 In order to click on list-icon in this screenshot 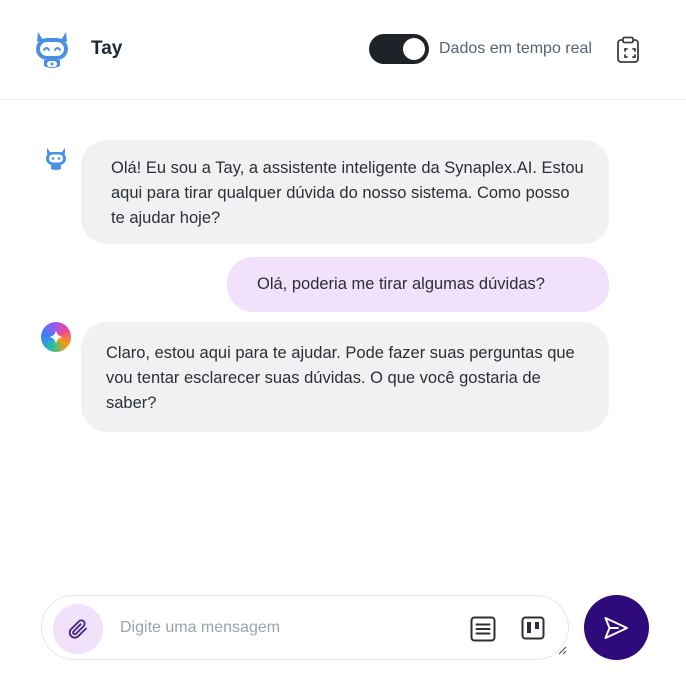, I will do `click(483, 629)`.